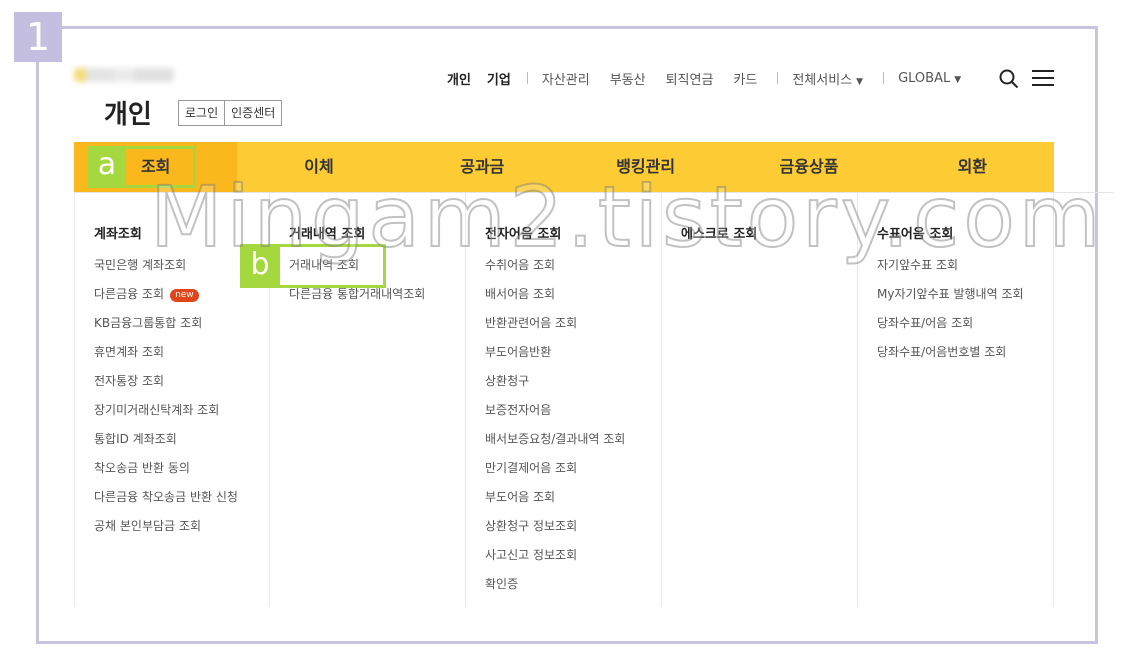 This screenshot has width=1121, height=662. Describe the element at coordinates (499, 78) in the screenshot. I see `nav-business: 기업` at that location.